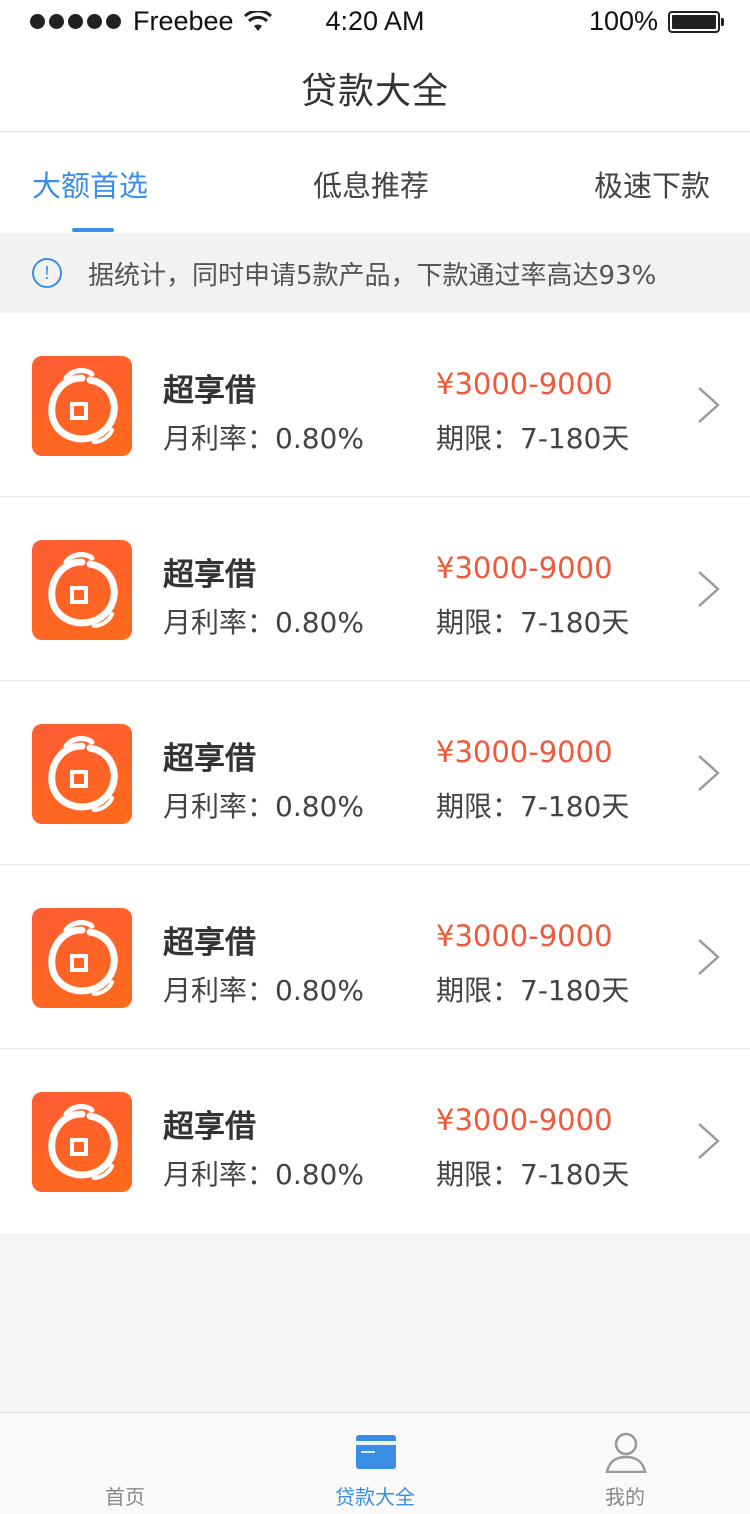 This screenshot has width=750, height=1514. I want to click on info-icon: !, so click(47, 273).